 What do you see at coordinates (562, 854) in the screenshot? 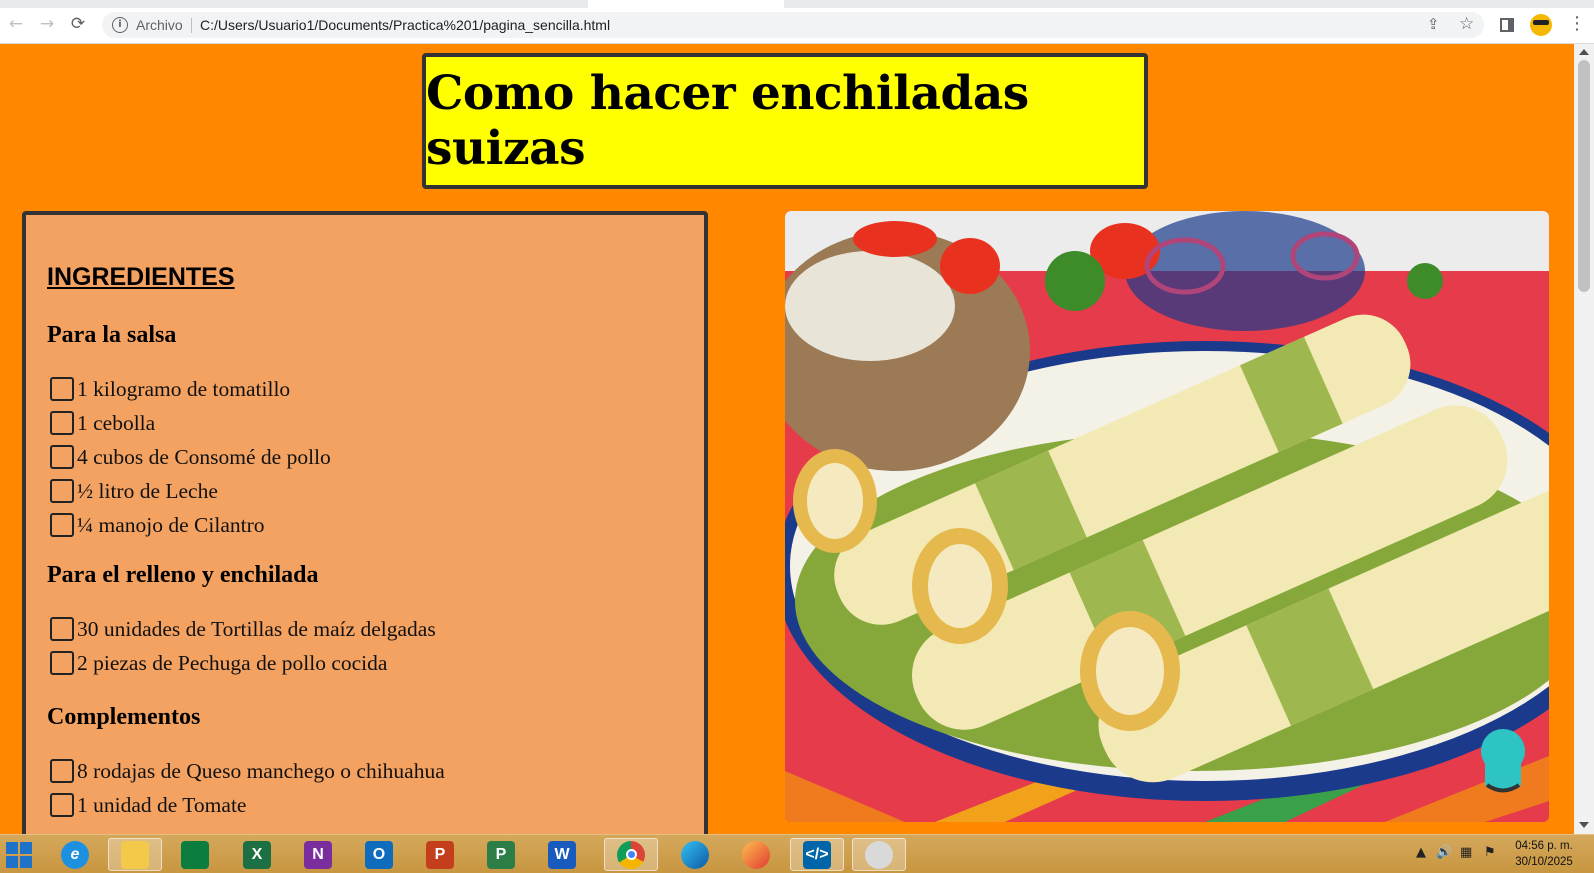
I see `word-icon: W` at bounding box center [562, 854].